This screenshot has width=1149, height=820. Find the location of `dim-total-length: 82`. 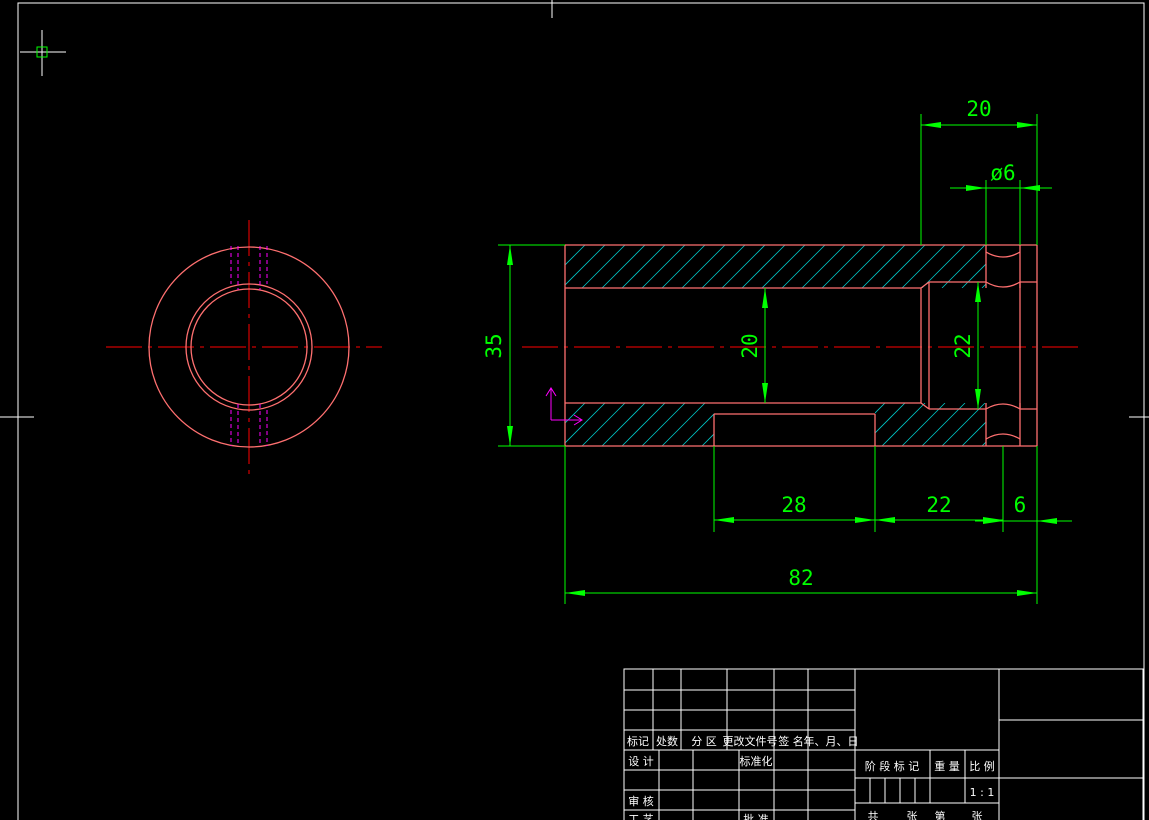

dim-total-length: 82 is located at coordinates (800, 578).